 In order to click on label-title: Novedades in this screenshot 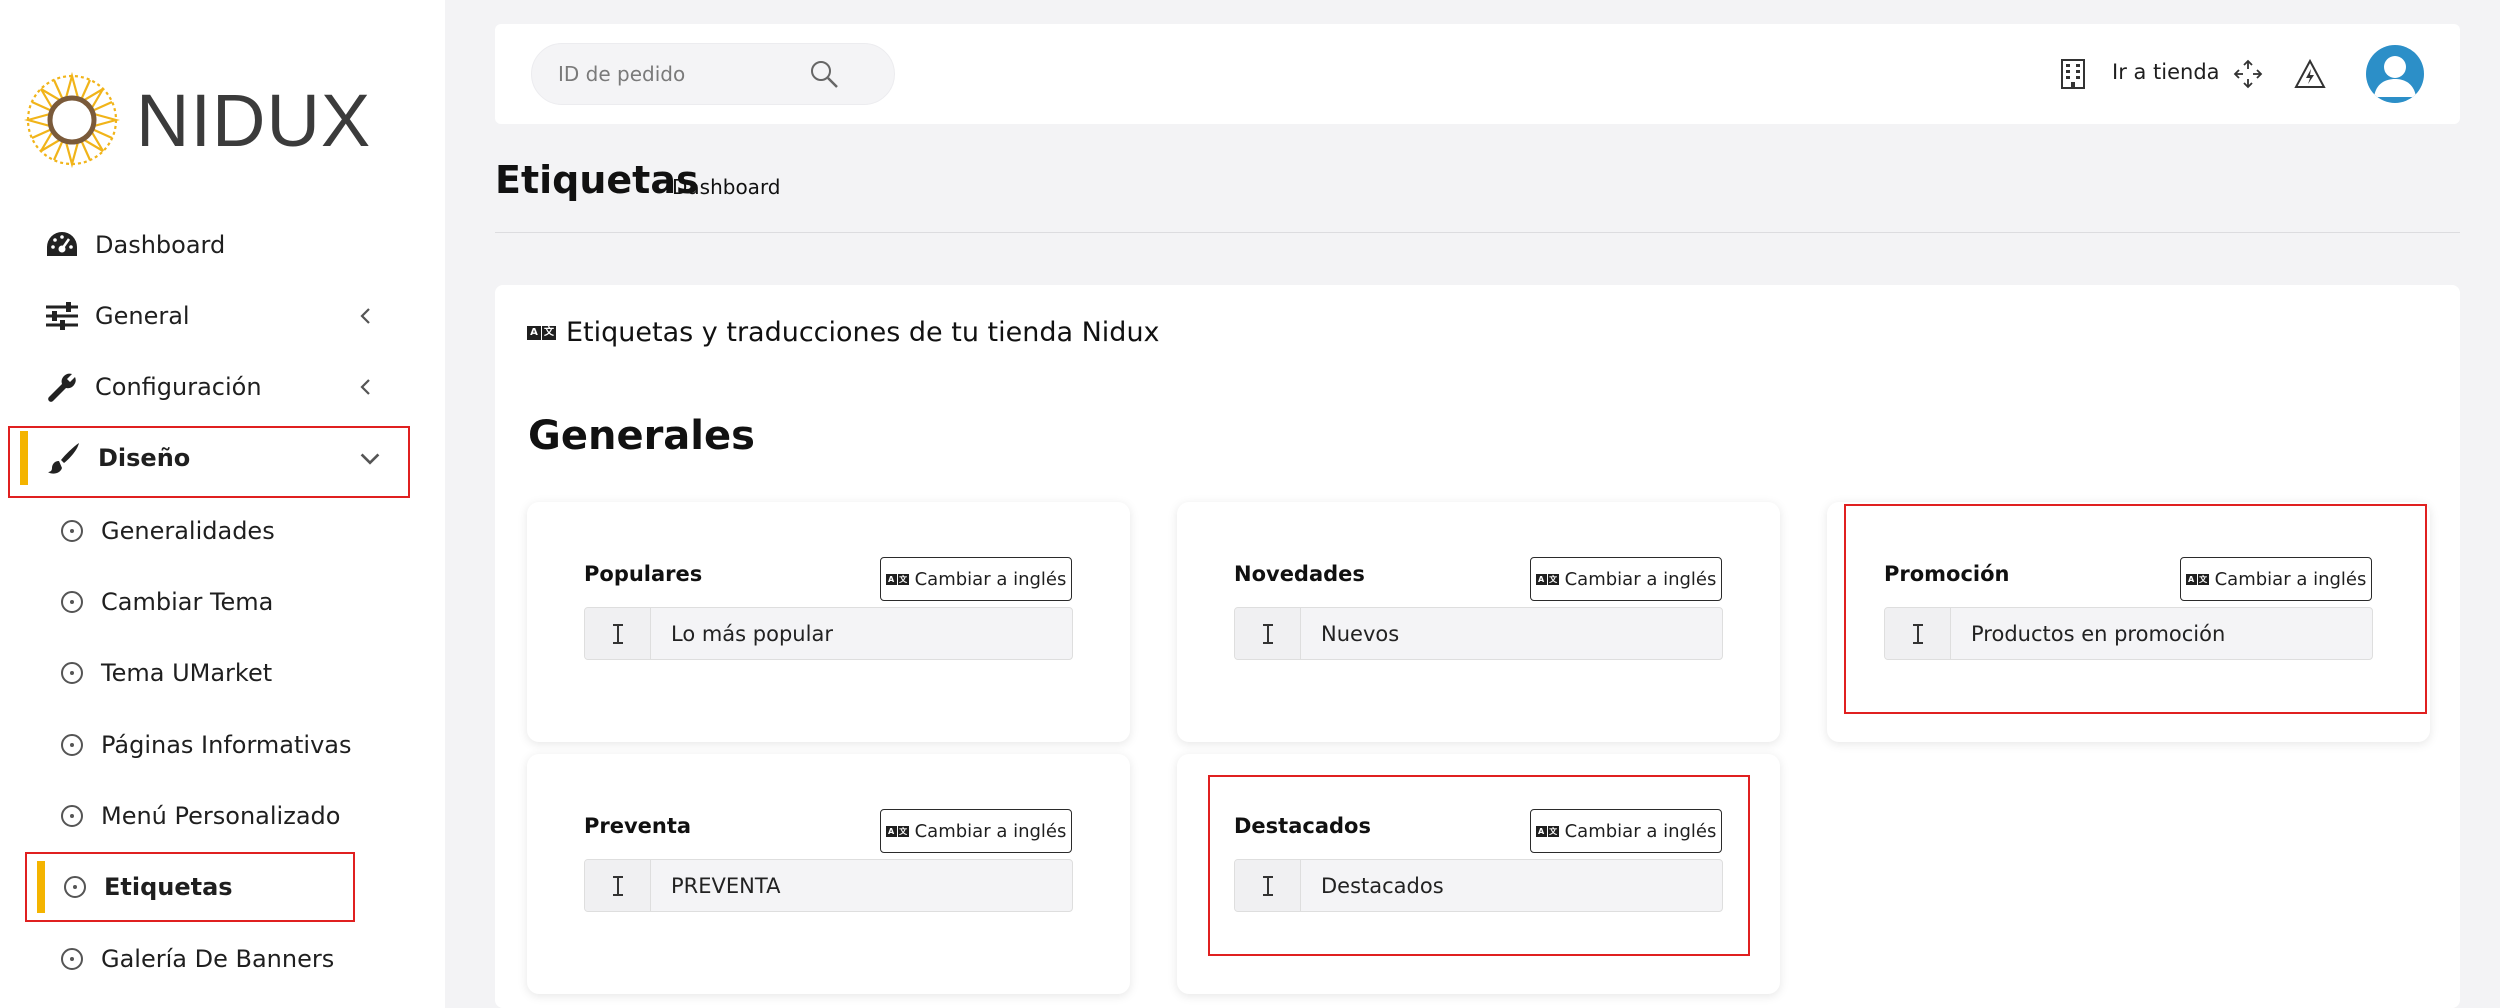, I will do `click(1299, 574)`.